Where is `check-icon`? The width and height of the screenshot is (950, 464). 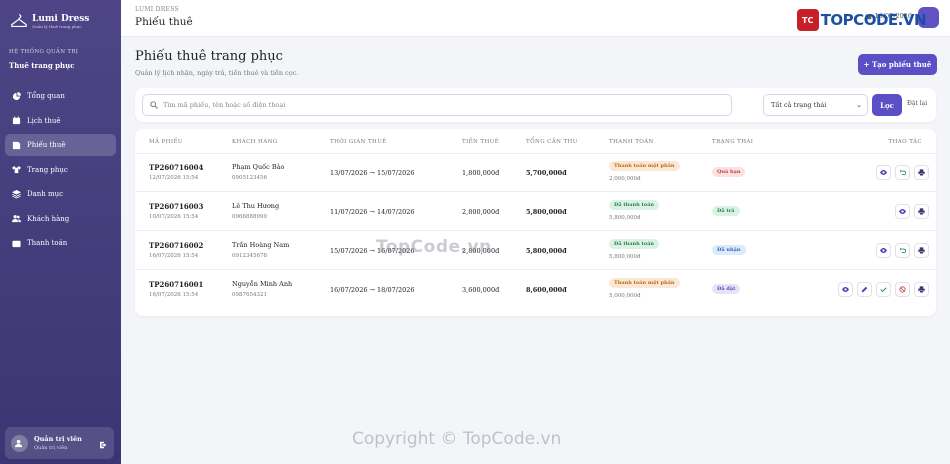
check-icon is located at coordinates (883, 290).